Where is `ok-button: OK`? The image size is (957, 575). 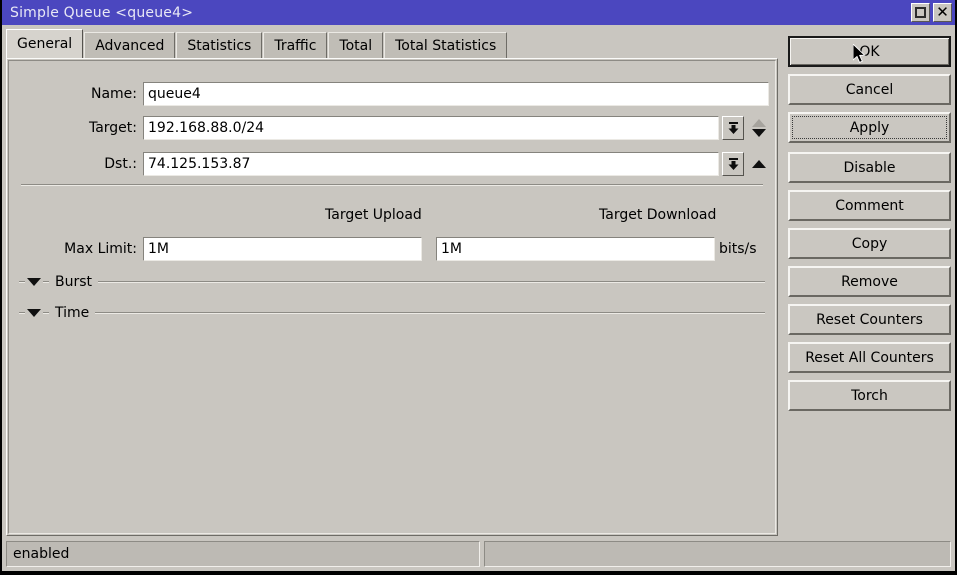
ok-button: OK is located at coordinates (869, 51).